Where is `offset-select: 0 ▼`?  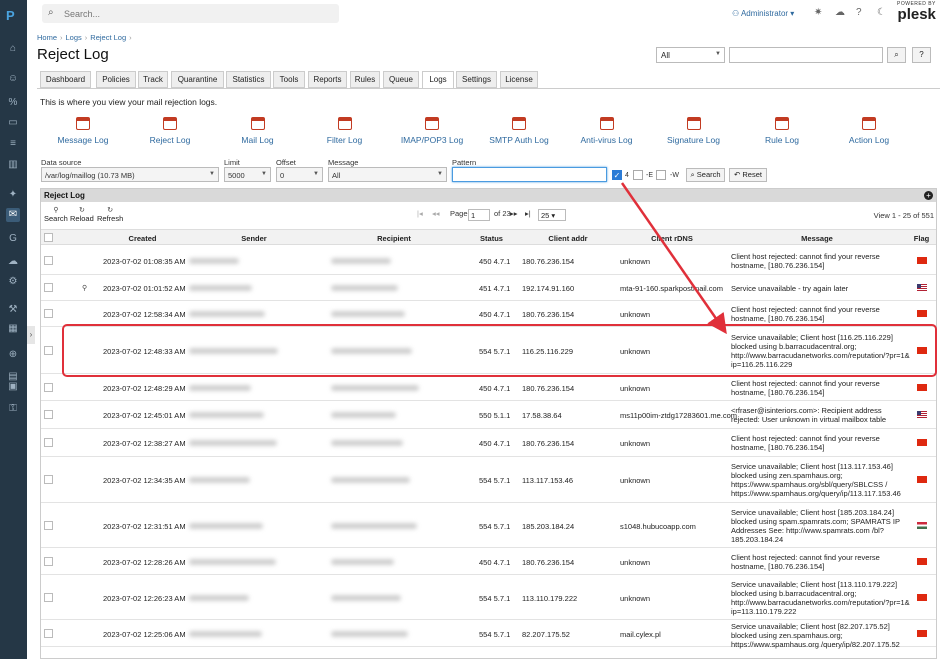
offset-select: 0 ▼ is located at coordinates (299, 174).